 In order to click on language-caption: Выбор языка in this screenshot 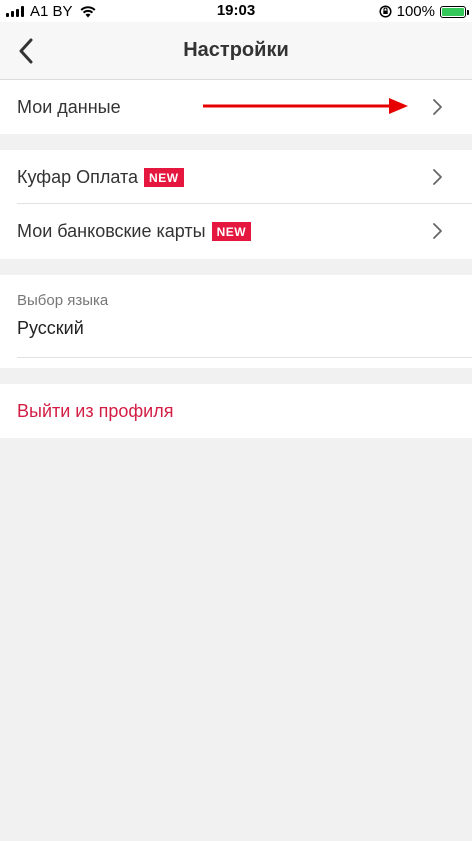, I will do `click(63, 300)`.